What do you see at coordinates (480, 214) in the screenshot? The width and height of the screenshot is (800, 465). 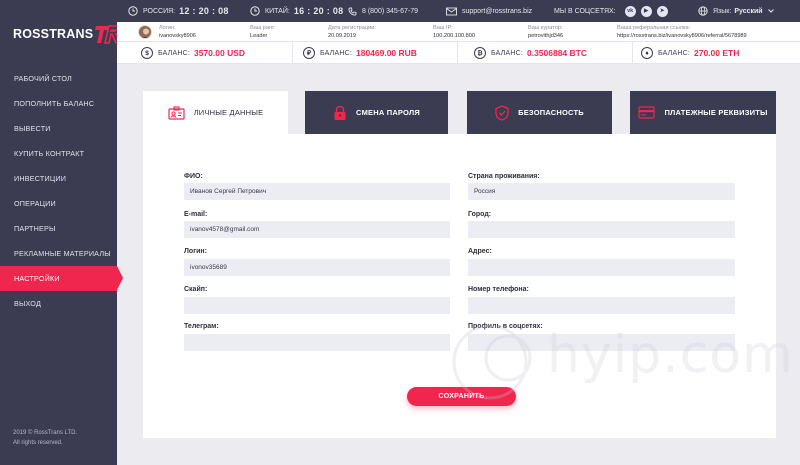 I see `city-label: Город:` at bounding box center [480, 214].